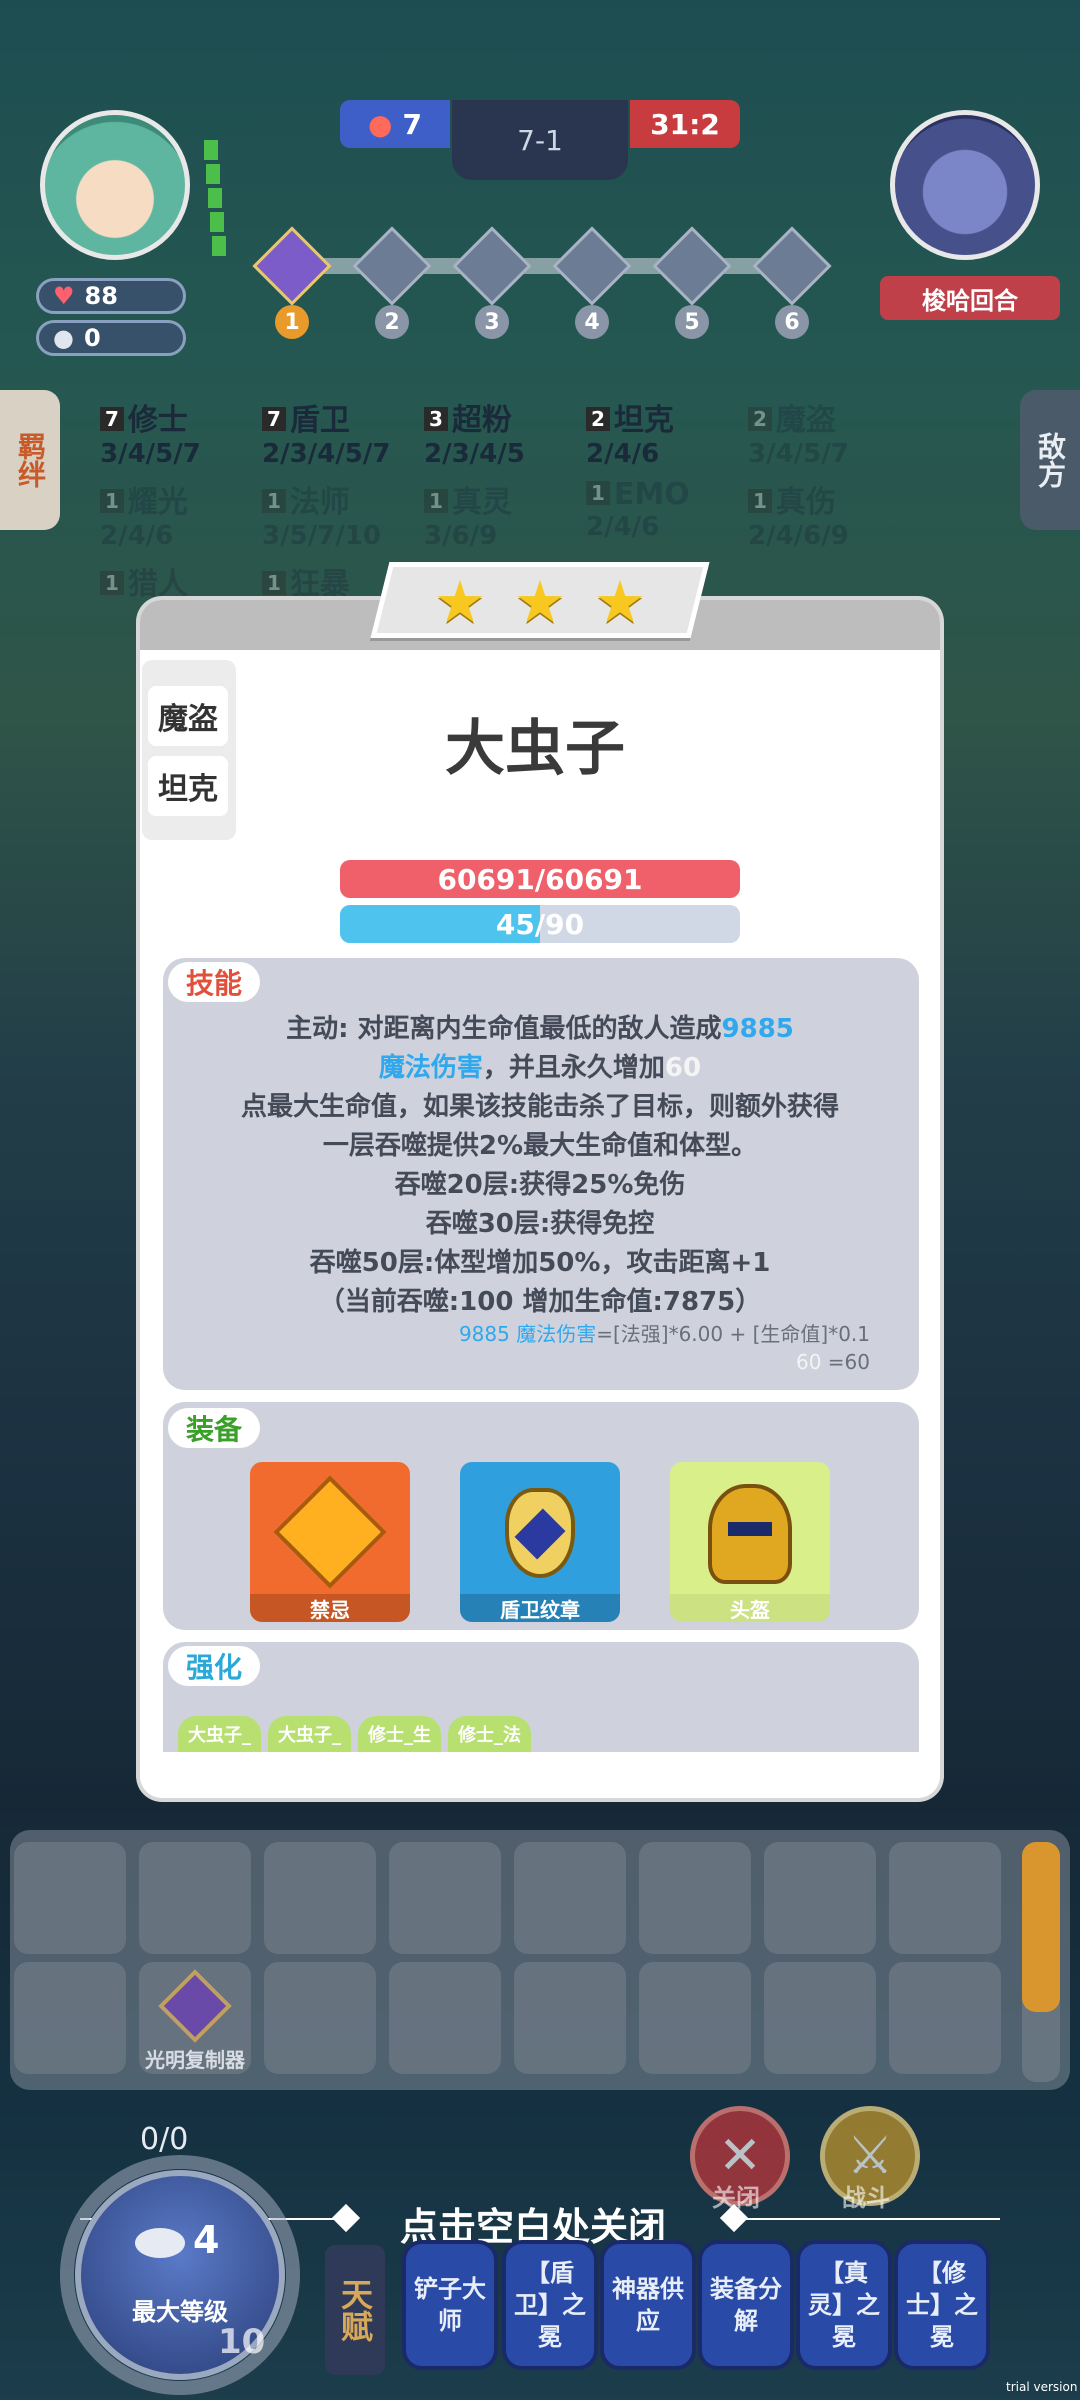 This screenshot has height=2400, width=1080. Describe the element at coordinates (798, 432) in the screenshot. I see `trait-item: 2 魔盗 3/4/5/7` at that location.